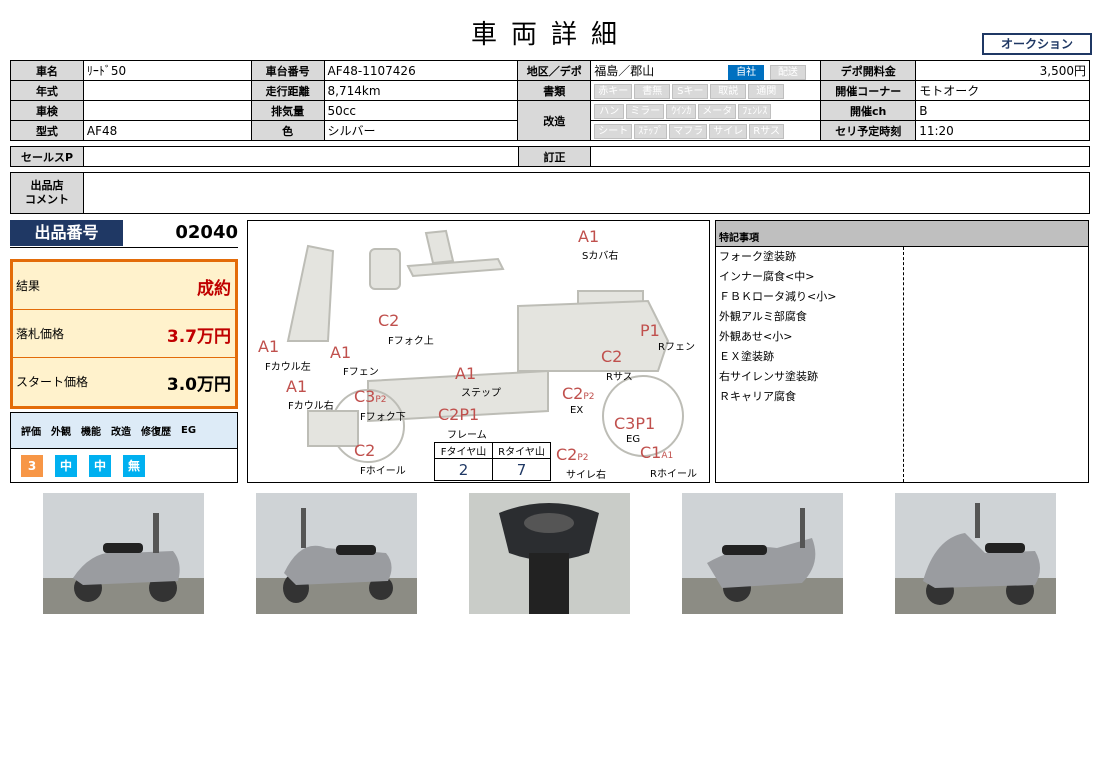 Image resolution: width=1102 pixels, height=771 pixels. Describe the element at coordinates (47, 130) in the screenshot. I see `model-label: 型式` at that location.